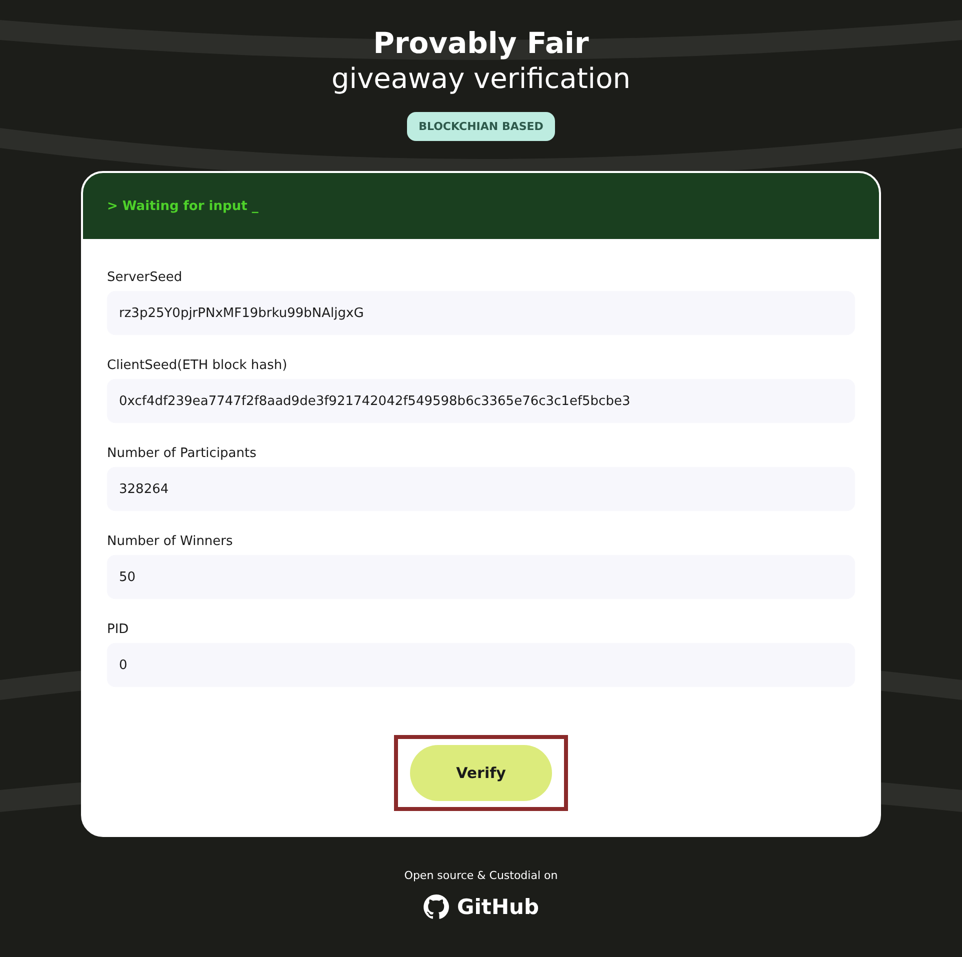 This screenshot has width=962, height=957. What do you see at coordinates (481, 43) in the screenshot?
I see `page-title: Provably Fair` at bounding box center [481, 43].